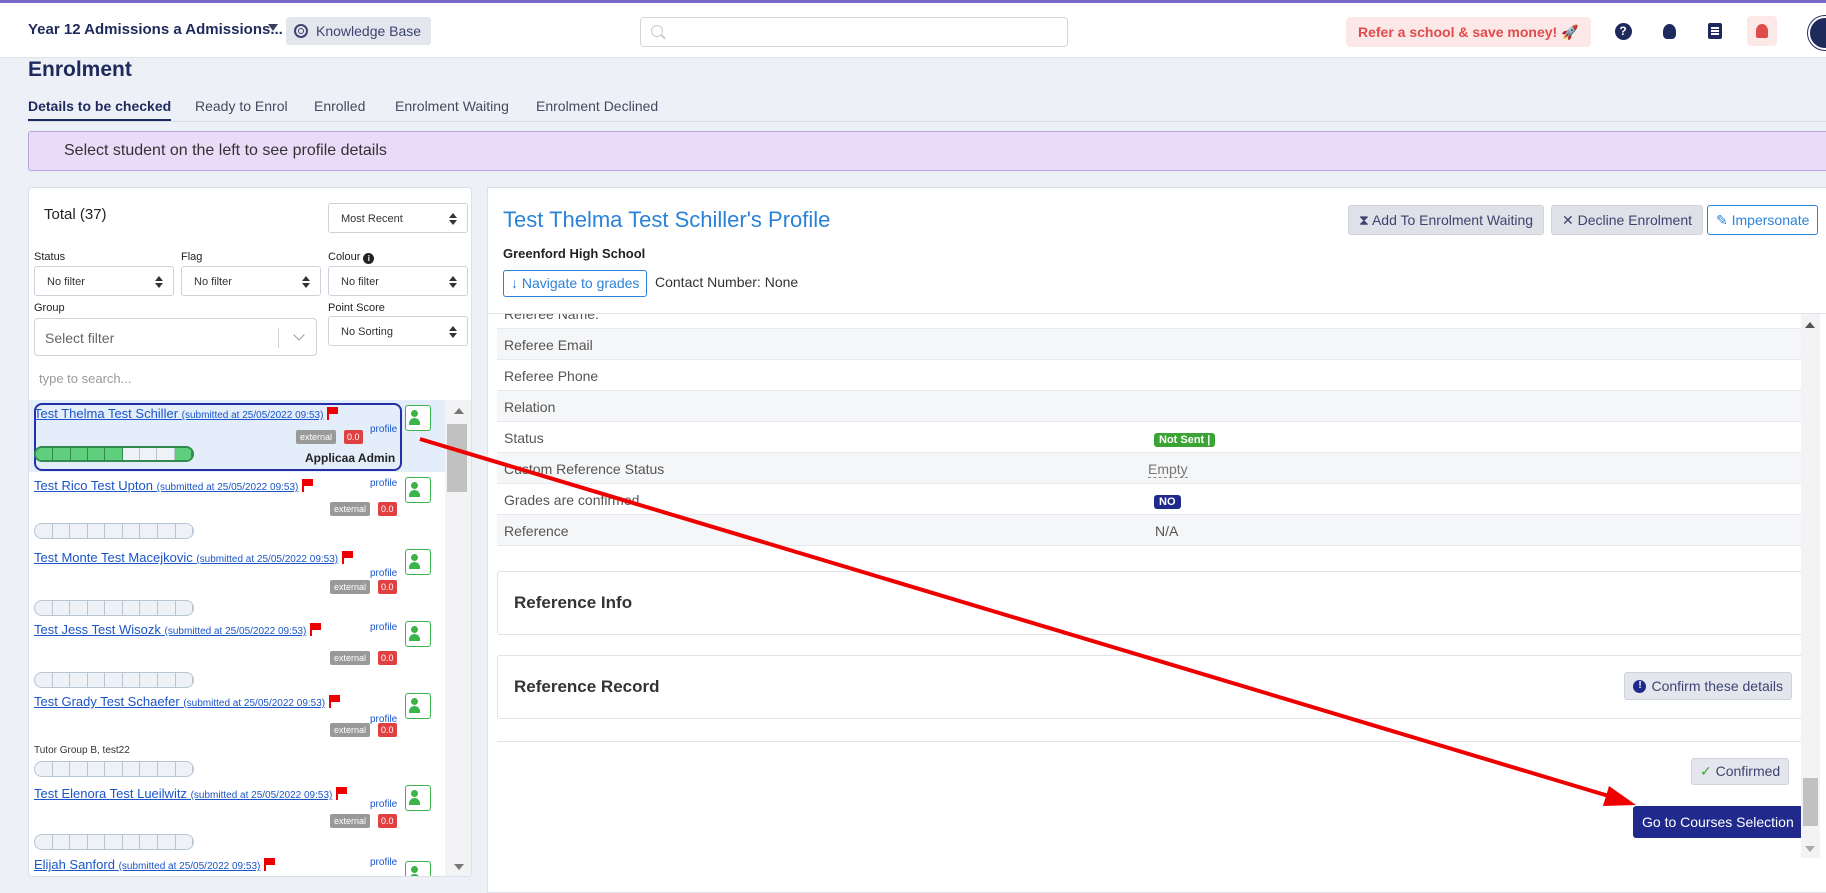 The width and height of the screenshot is (1826, 893). What do you see at coordinates (854, 32) in the screenshot?
I see `search-input` at bounding box center [854, 32].